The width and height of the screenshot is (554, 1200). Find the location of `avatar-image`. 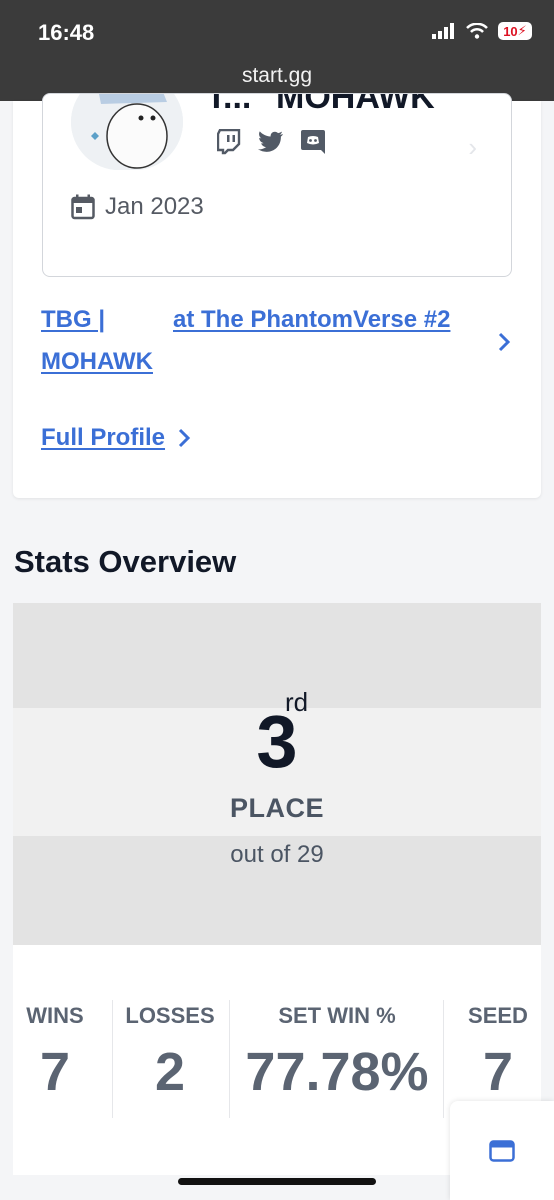

avatar-image is located at coordinates (127, 132).